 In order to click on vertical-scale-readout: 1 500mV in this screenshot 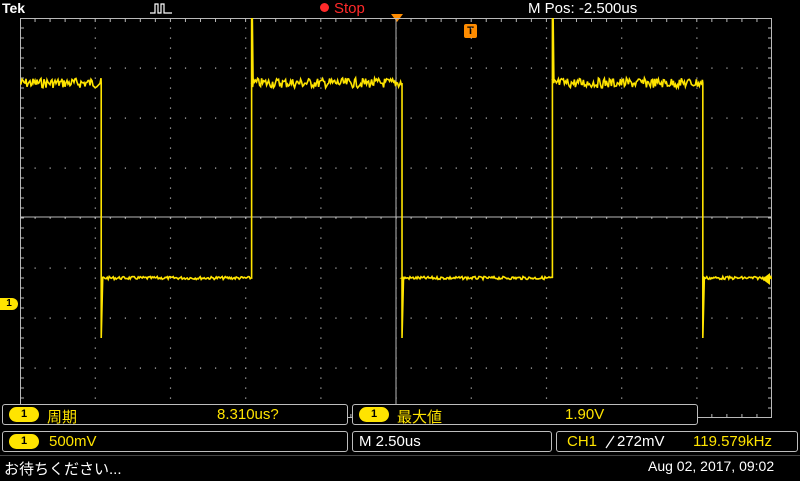, I will do `click(175, 441)`.